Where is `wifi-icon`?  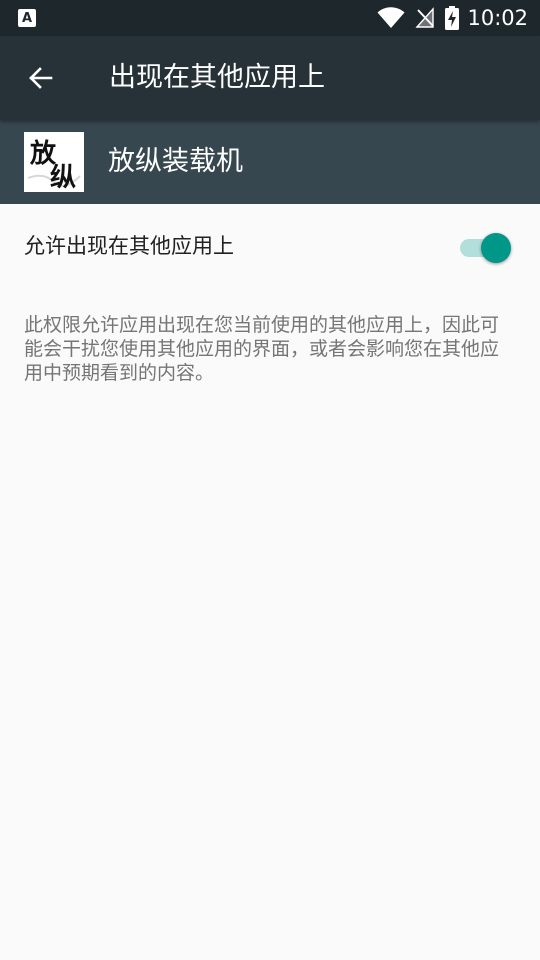
wifi-icon is located at coordinates (391, 17).